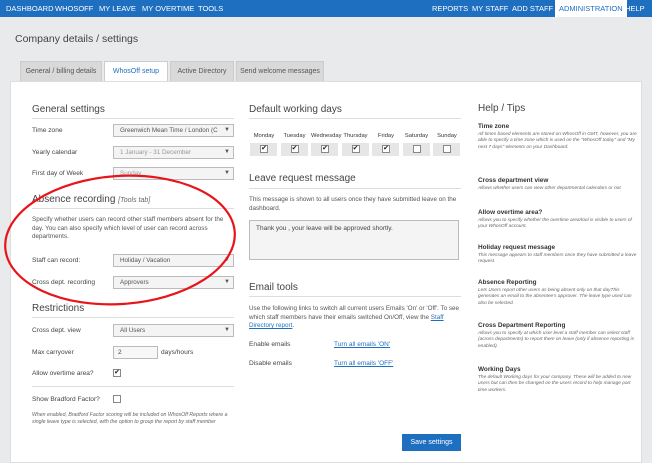 This screenshot has width=652, height=463. I want to click on annotation-ellipse, so click(120, 240).